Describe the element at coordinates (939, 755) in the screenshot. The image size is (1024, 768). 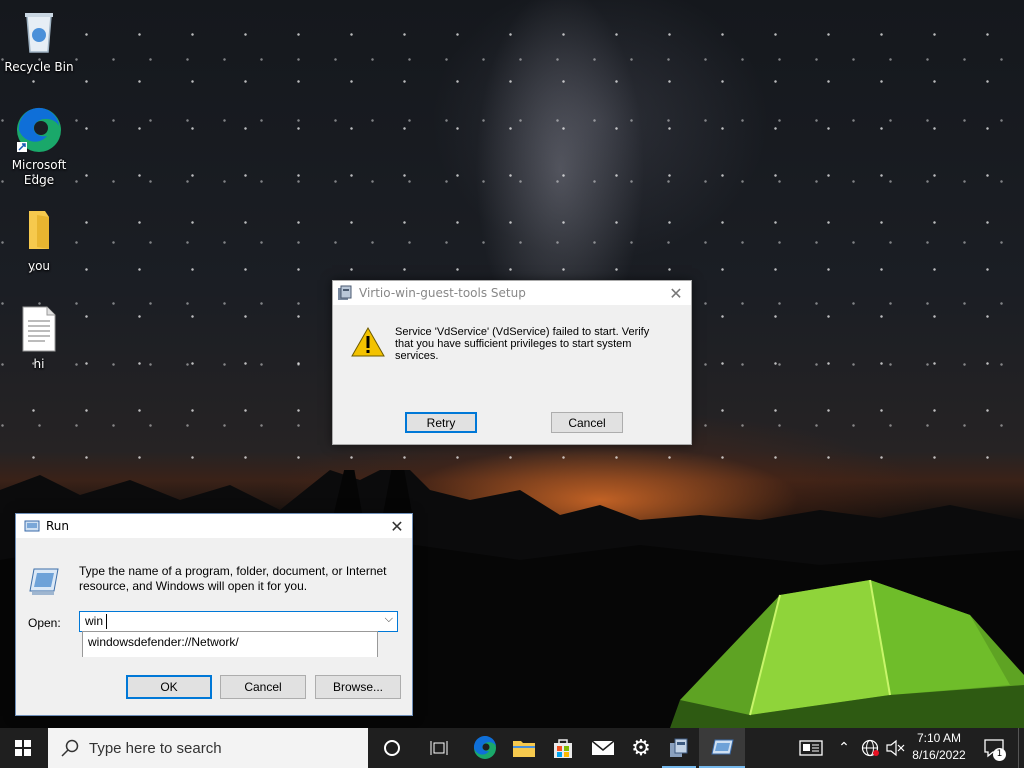
I see `clock-date: 8/16/2022` at that location.